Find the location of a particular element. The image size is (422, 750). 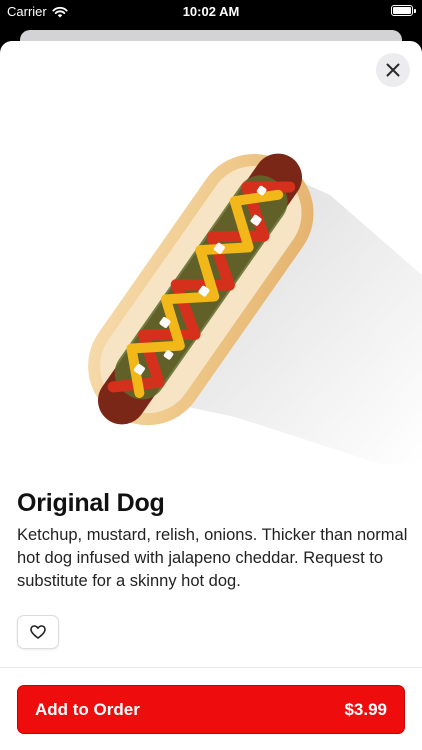

battery-icon is located at coordinates (403, 10).